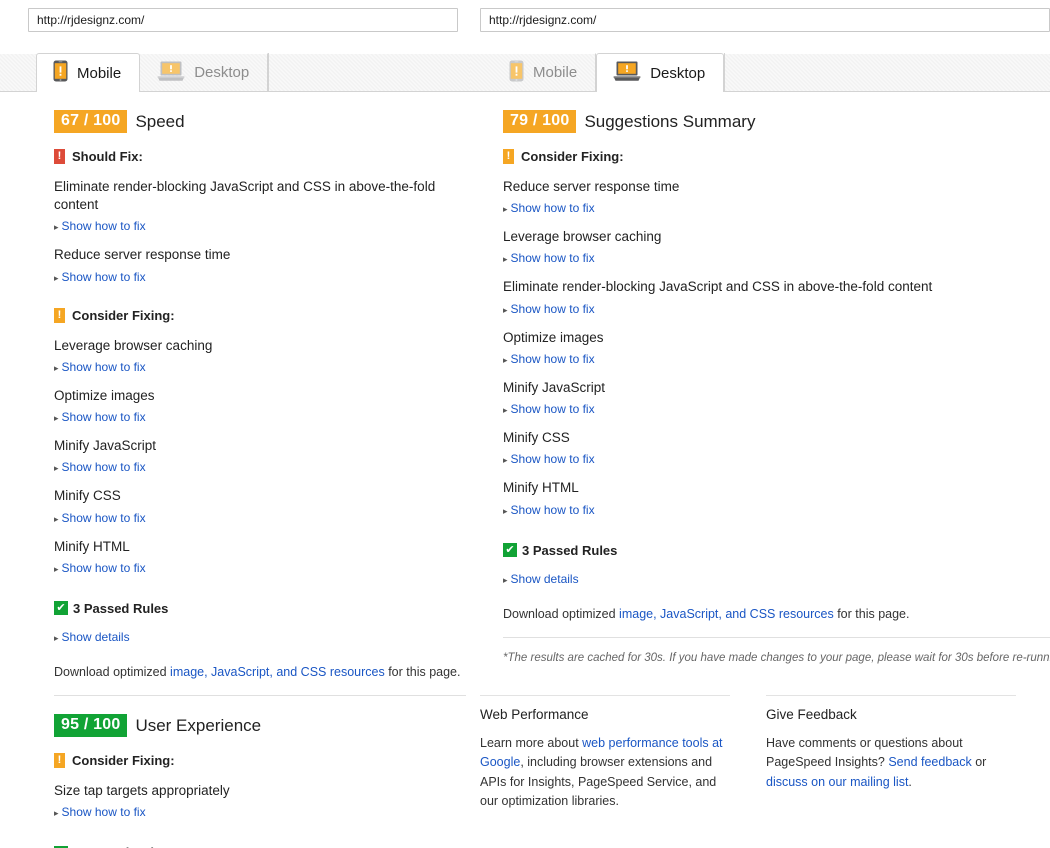 The image size is (1050, 848). I want to click on mailing-list-link: discuss on our mailing list, so click(837, 782).